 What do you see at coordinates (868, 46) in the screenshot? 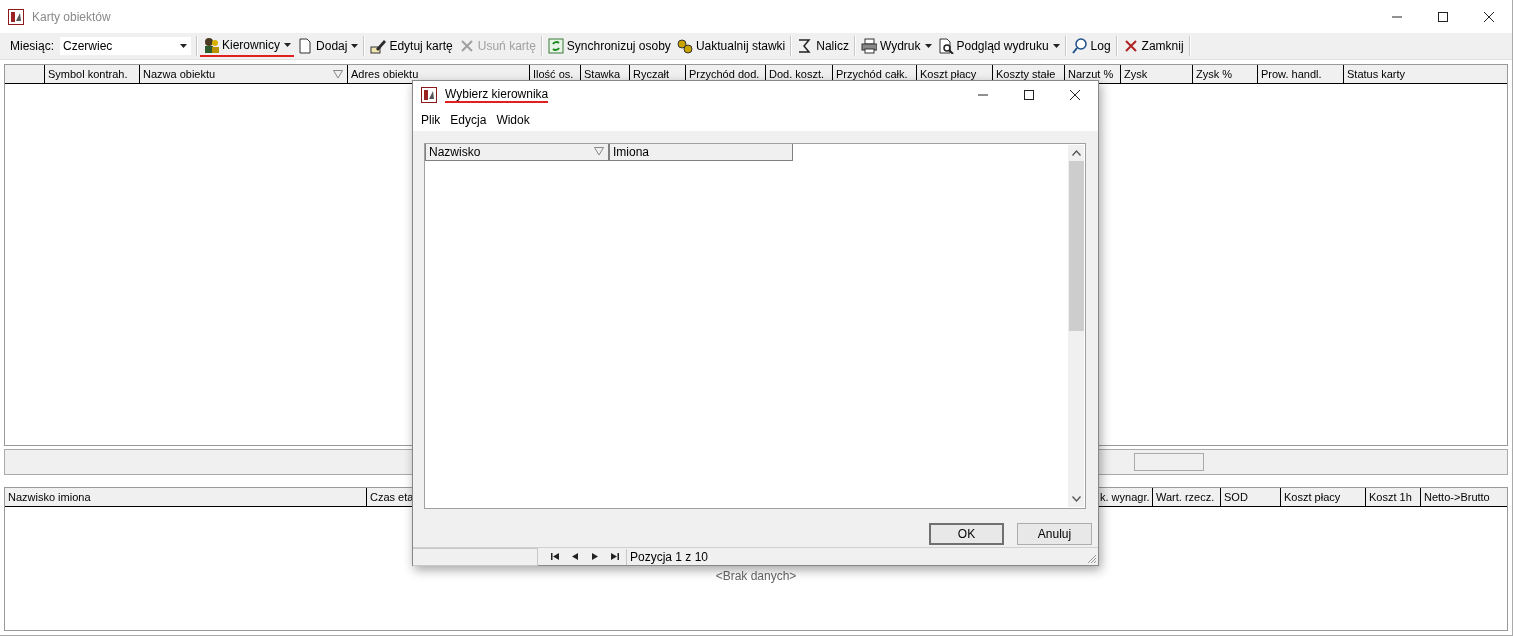
I see `printer-icon` at bounding box center [868, 46].